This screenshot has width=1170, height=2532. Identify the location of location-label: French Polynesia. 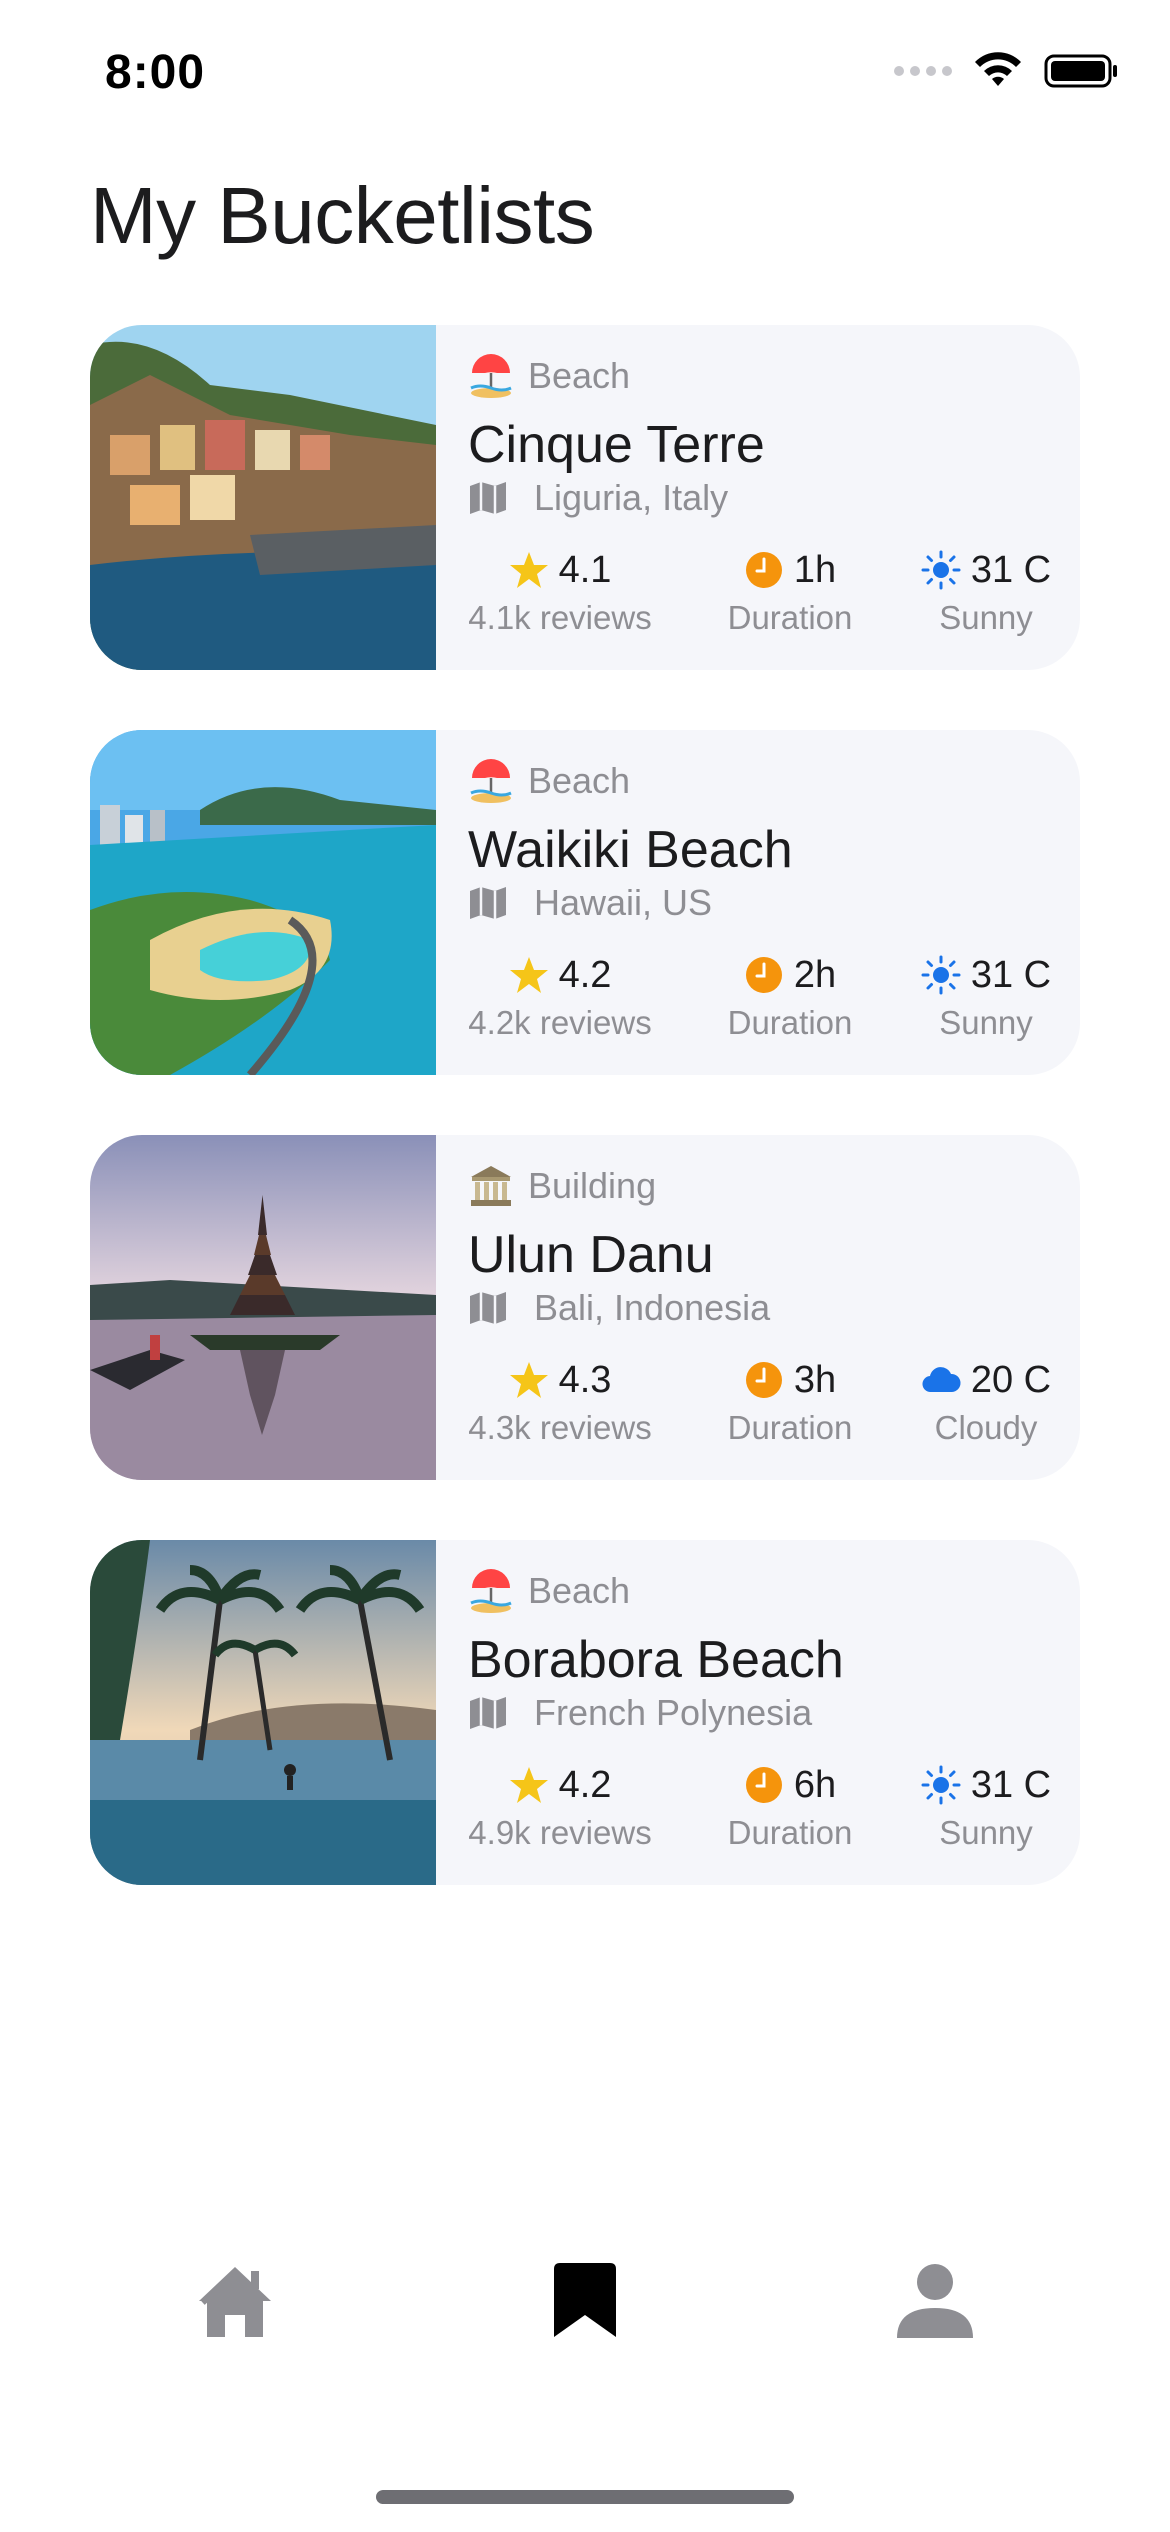
(673, 1712).